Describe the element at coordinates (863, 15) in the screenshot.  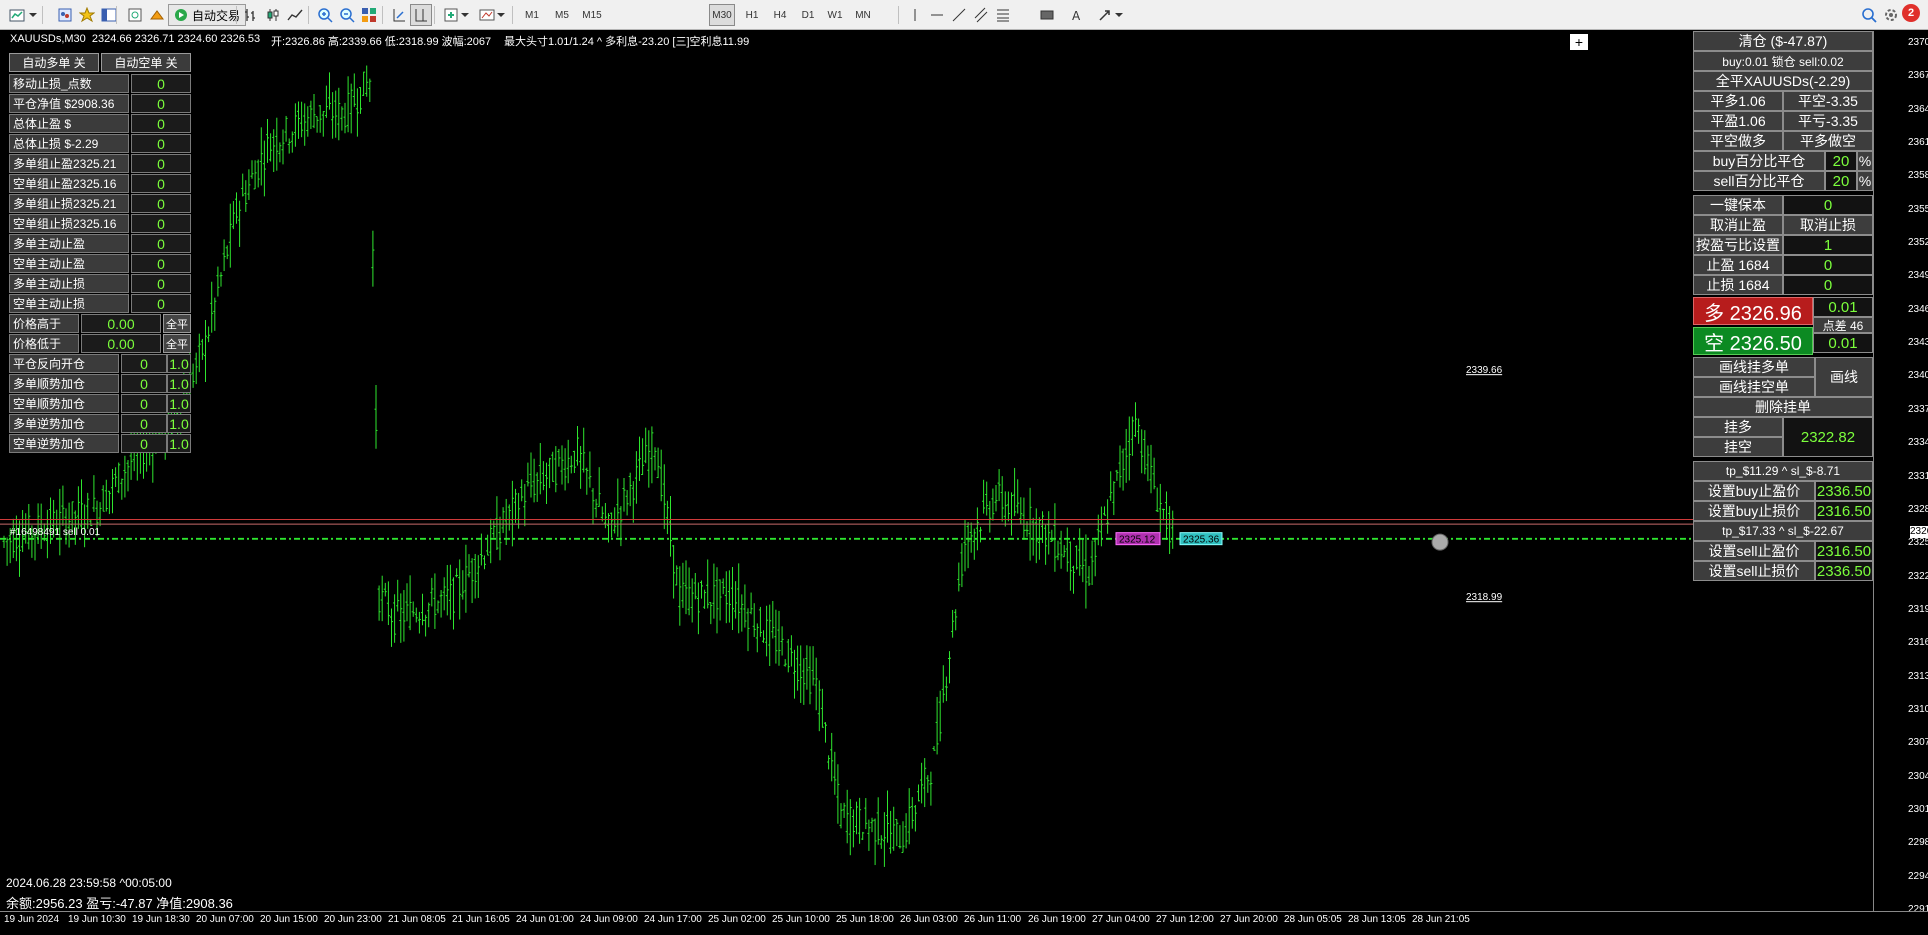
I see `timeframe-mn: MN` at that location.